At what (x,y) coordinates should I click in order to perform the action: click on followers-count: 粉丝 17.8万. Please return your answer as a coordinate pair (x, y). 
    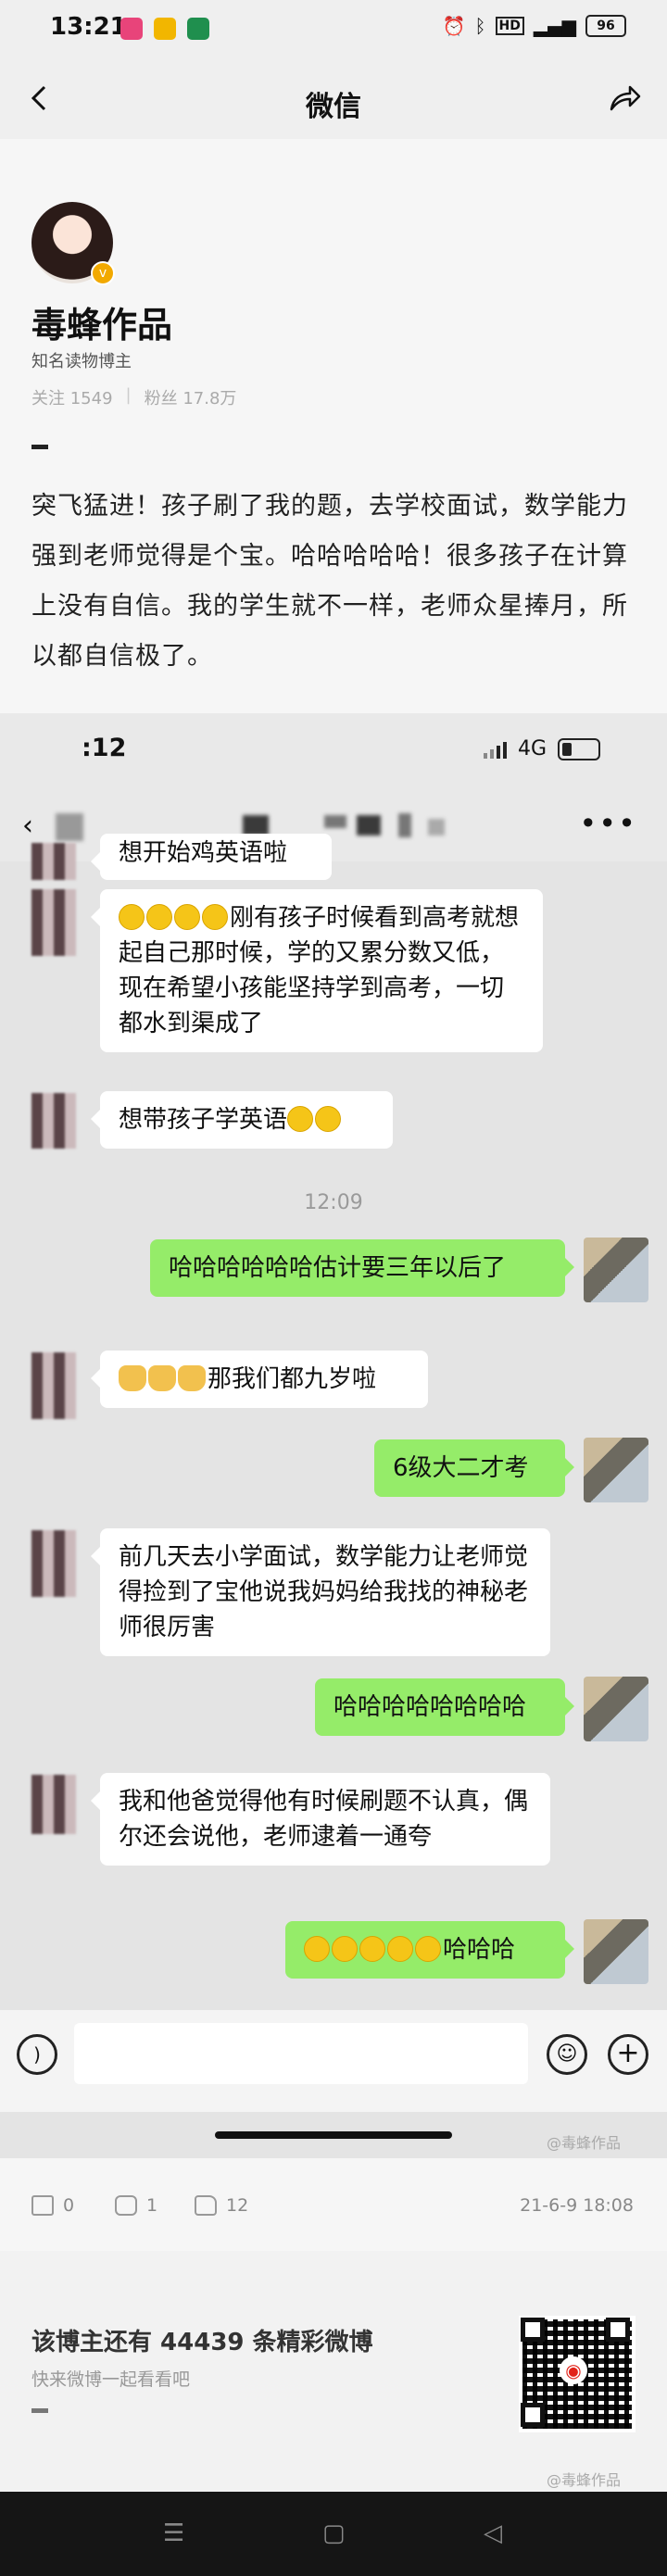
    Looking at the image, I should click on (191, 397).